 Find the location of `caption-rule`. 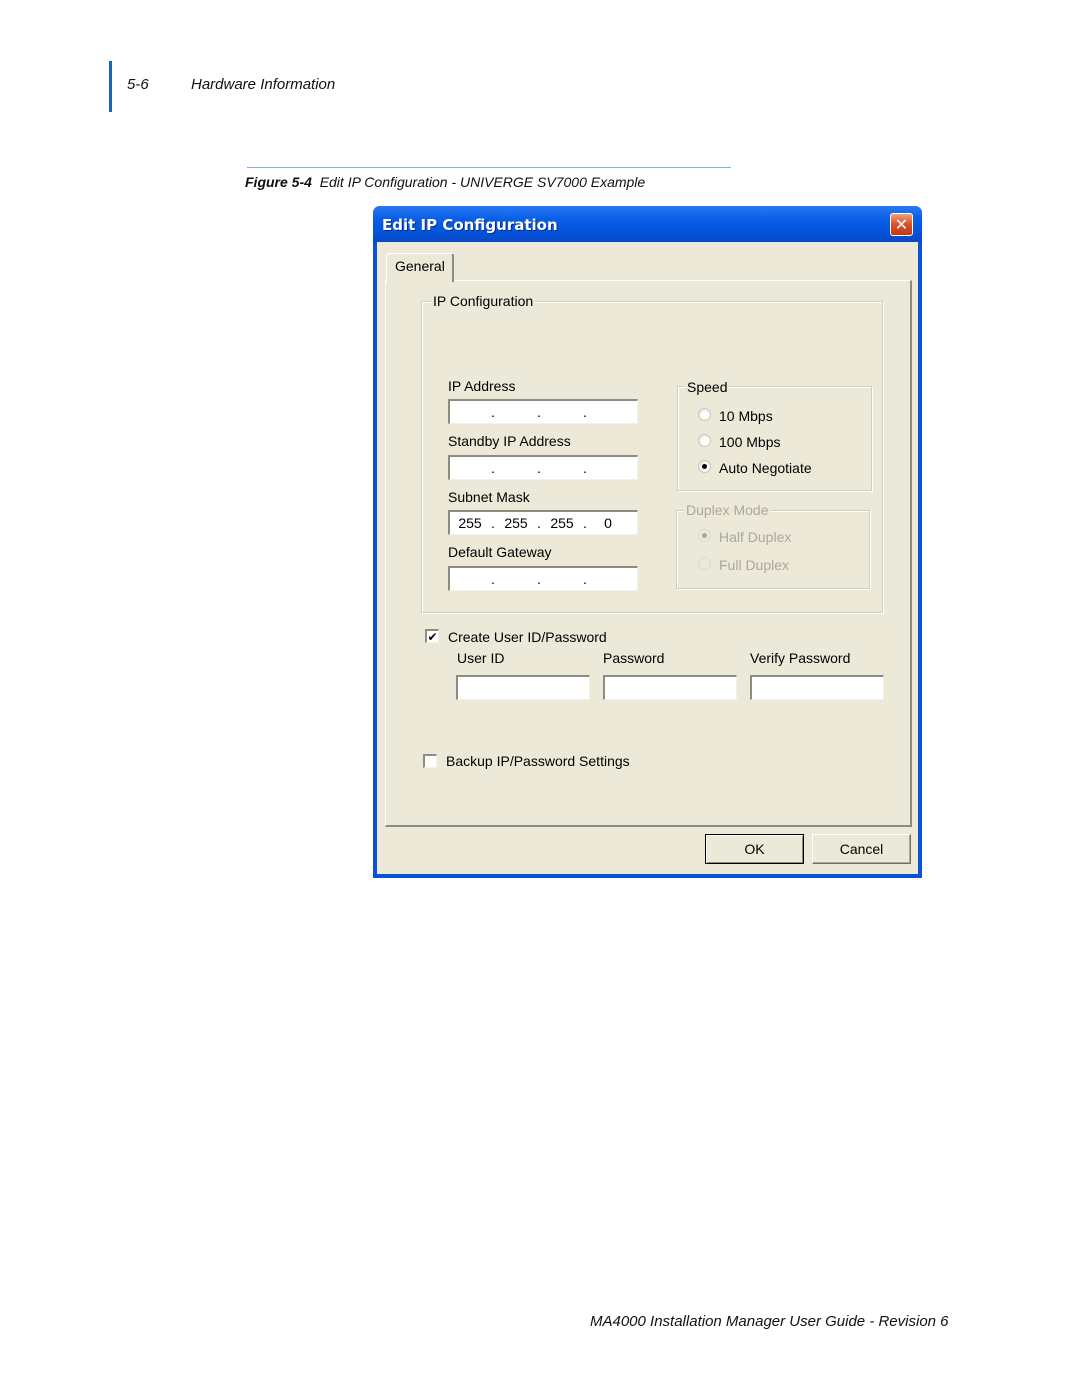

caption-rule is located at coordinates (489, 167).